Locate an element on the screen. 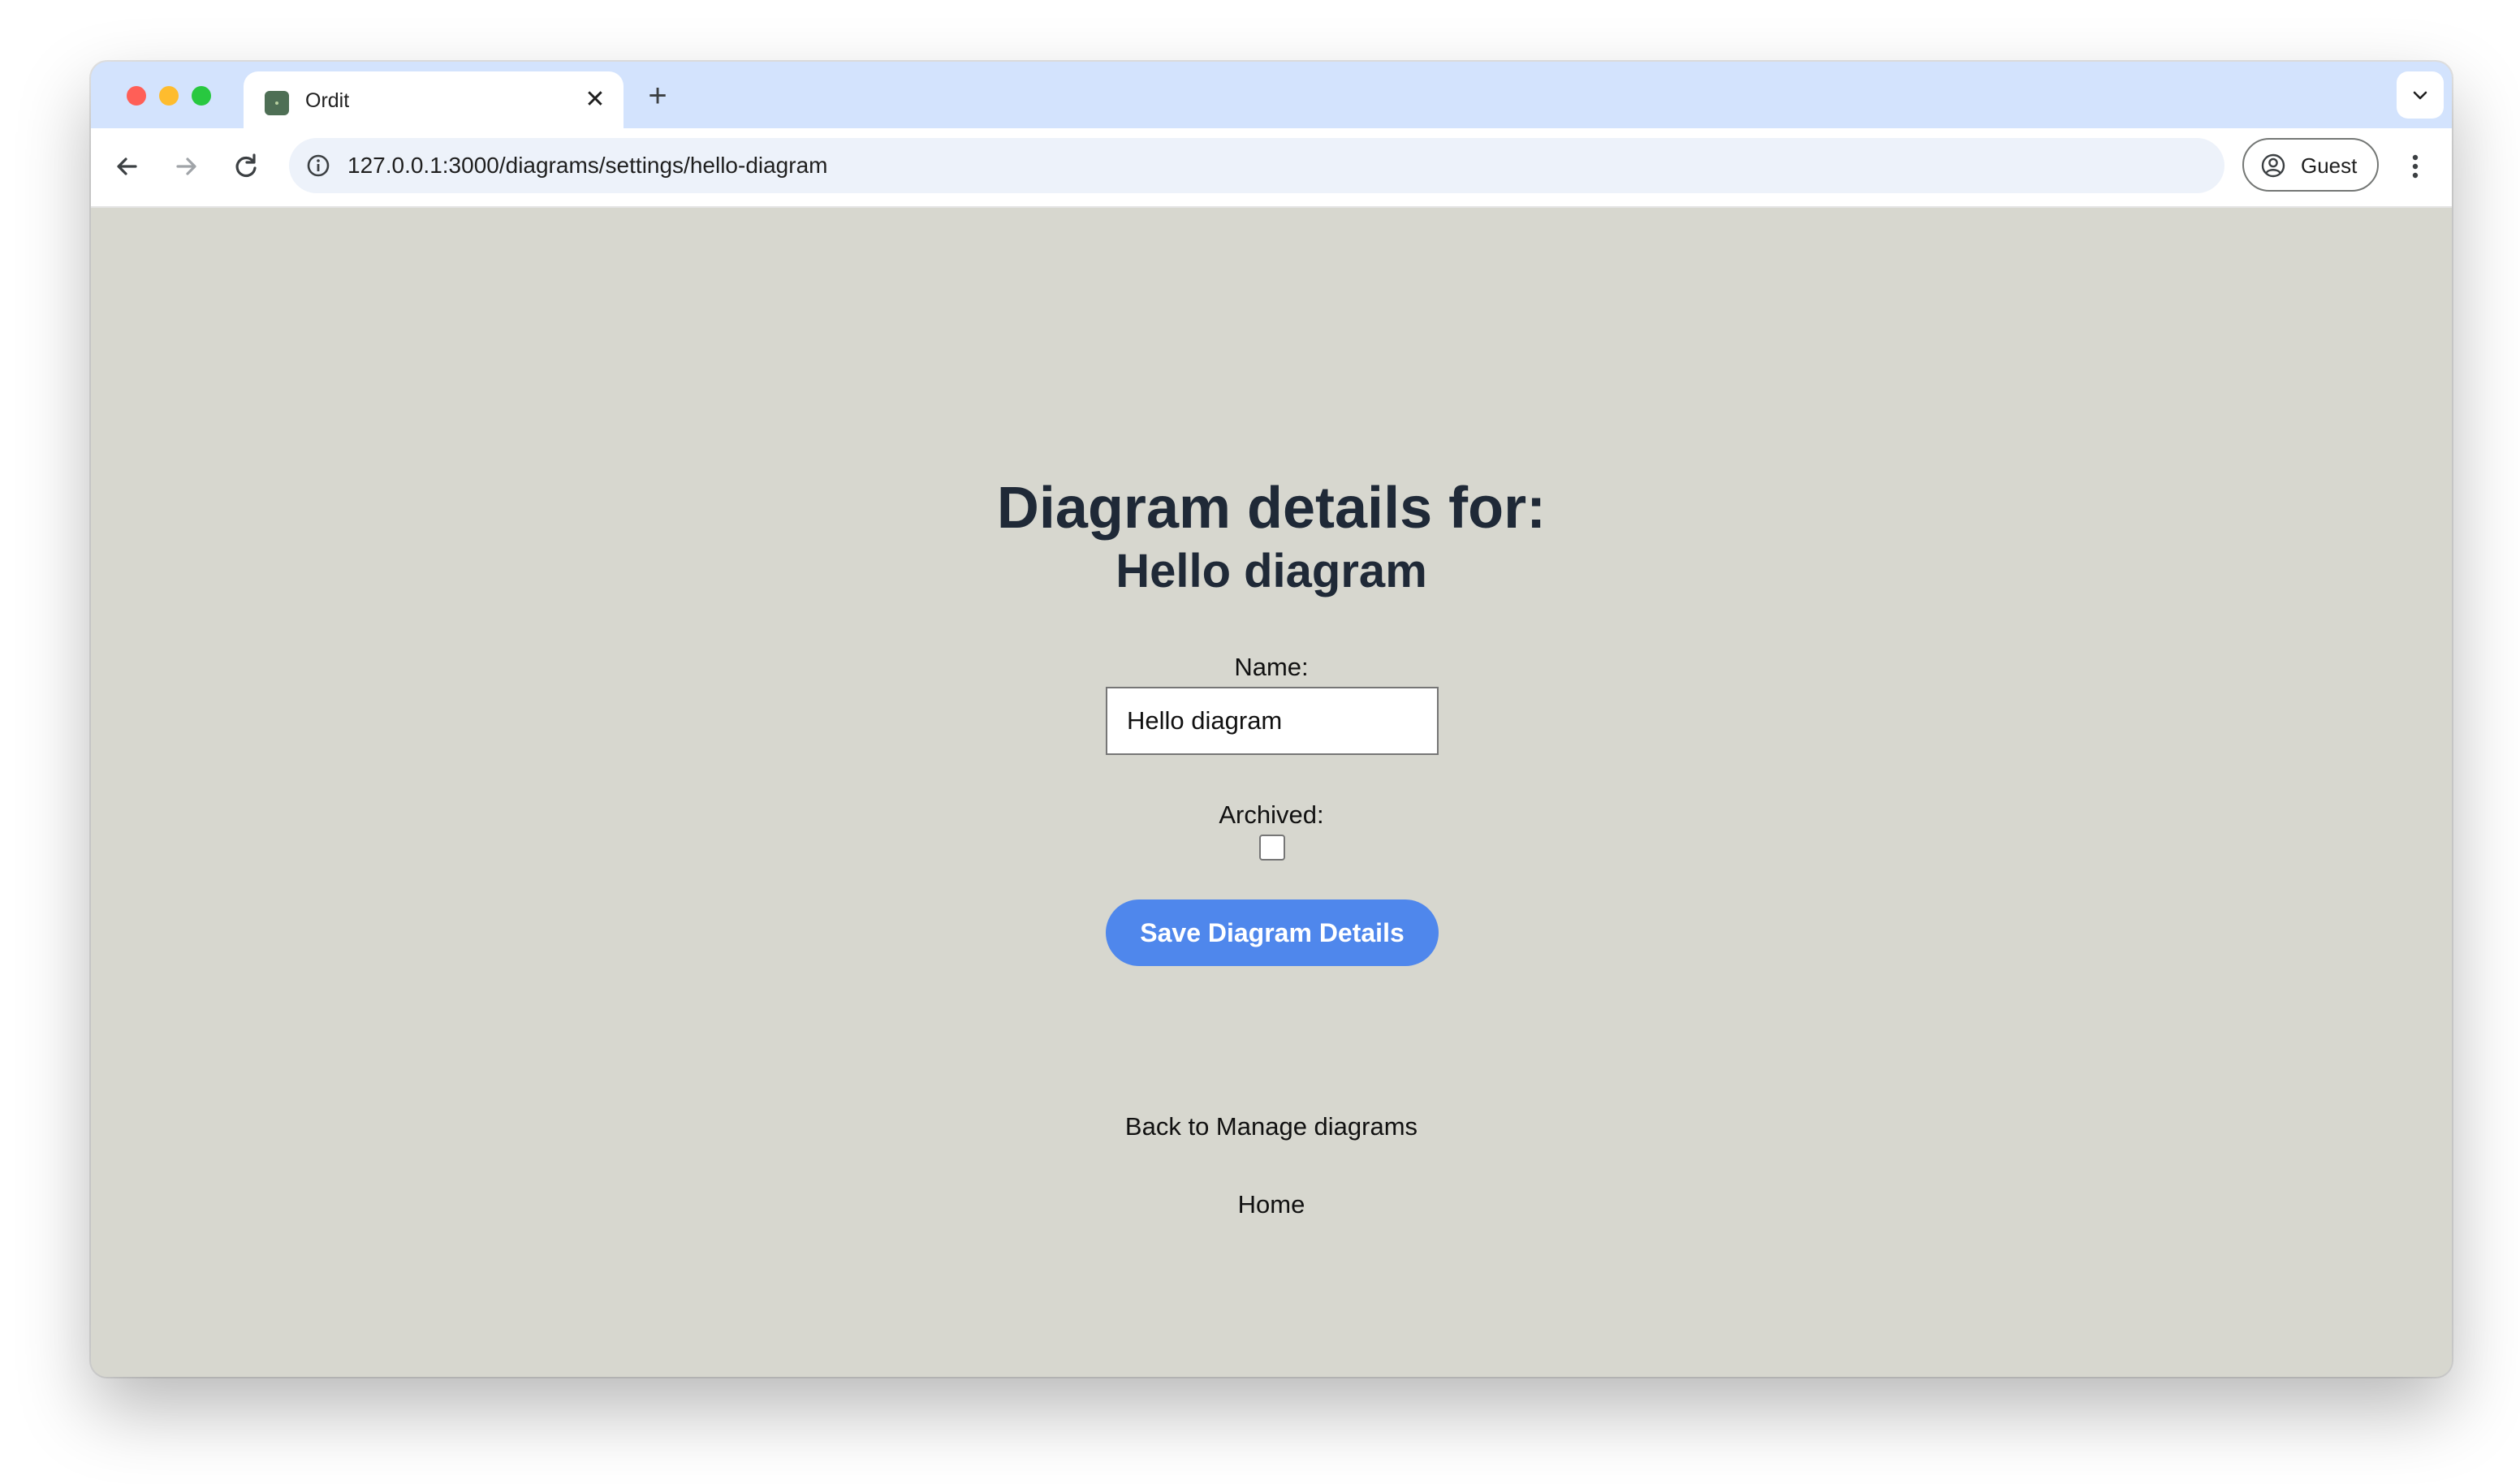 The height and width of the screenshot is (1484, 2520). archived-checkbox is located at coordinates (1272, 848).